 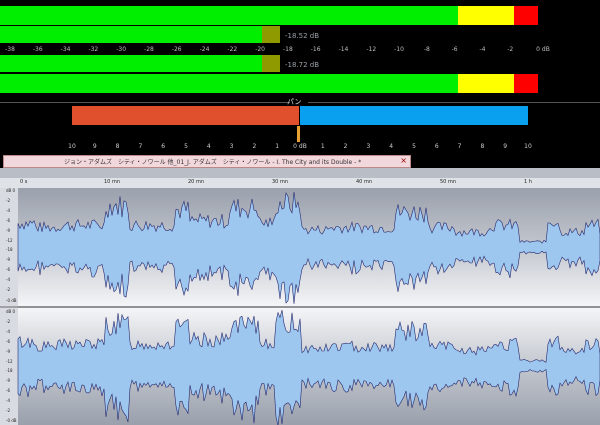 I want to click on meter-scale-tick: -34, so click(x=65, y=49).